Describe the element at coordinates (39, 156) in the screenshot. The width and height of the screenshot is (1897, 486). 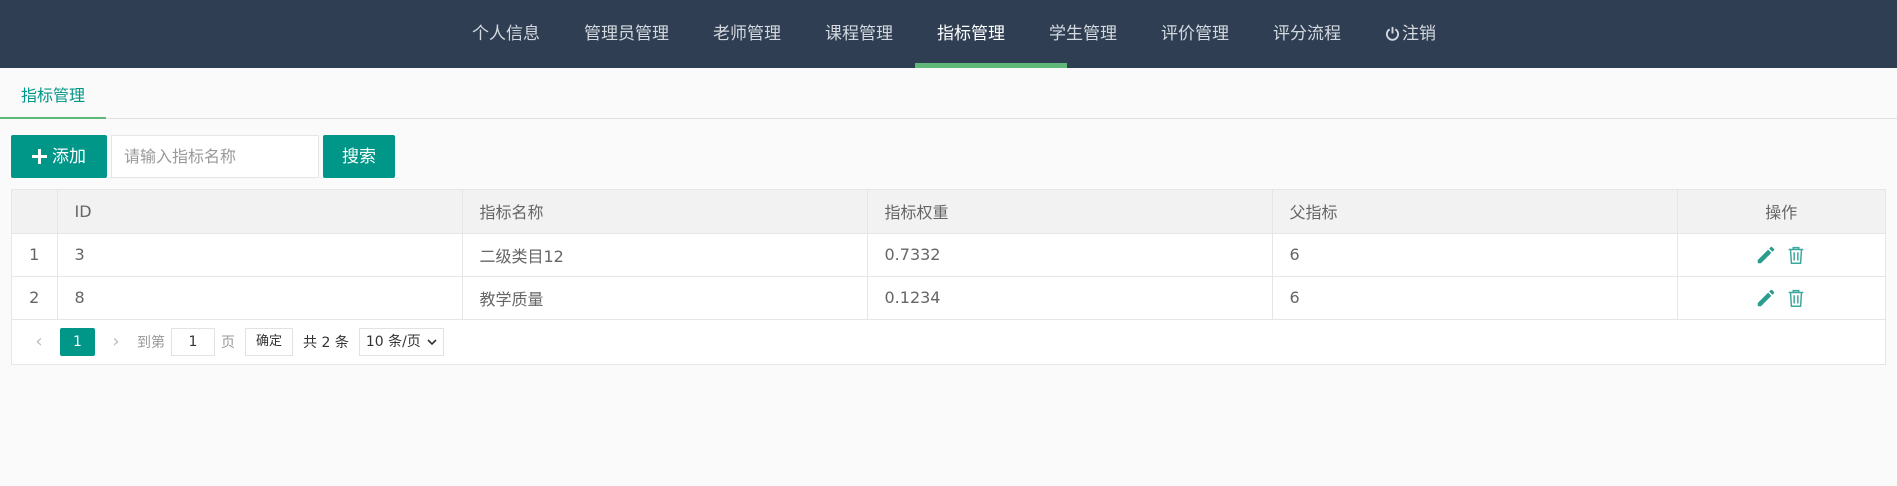
I see `plus-icon` at that location.